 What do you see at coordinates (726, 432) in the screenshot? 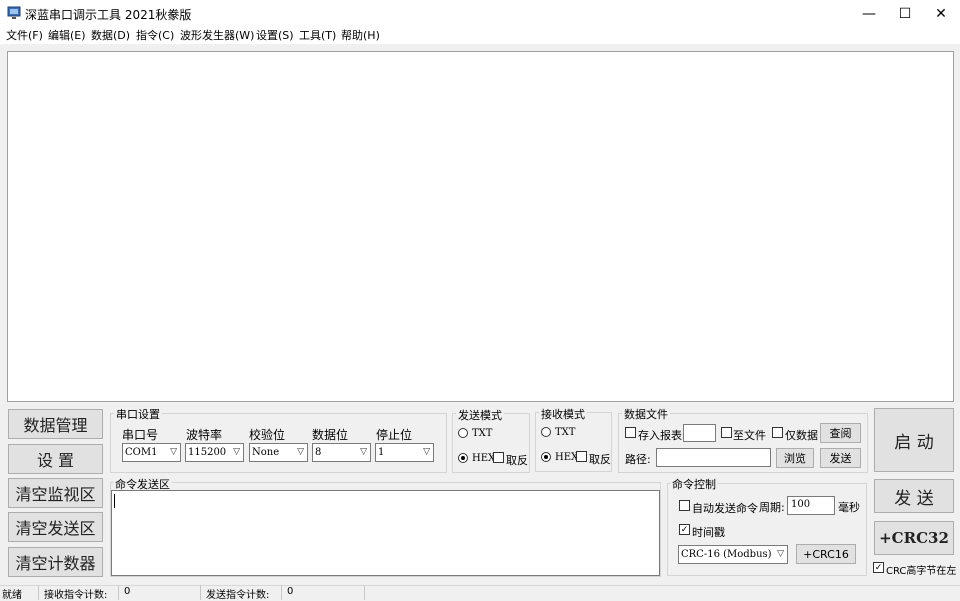
I see `to-file-checkbox` at bounding box center [726, 432].